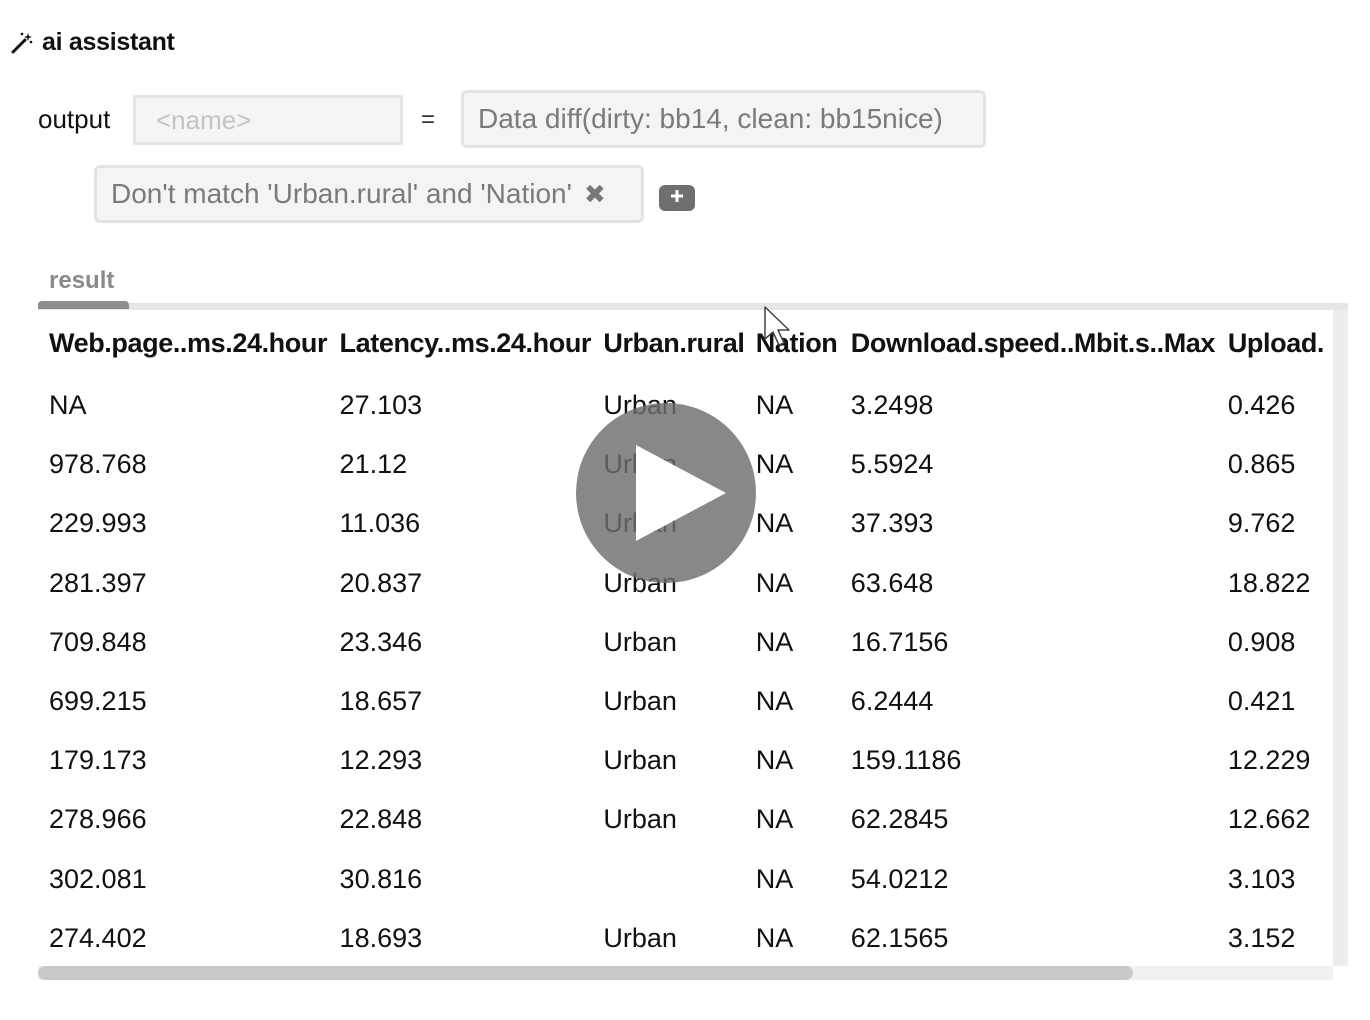 The height and width of the screenshot is (1020, 1370). Describe the element at coordinates (595, 194) in the screenshot. I see `close-icon: ✖` at that location.